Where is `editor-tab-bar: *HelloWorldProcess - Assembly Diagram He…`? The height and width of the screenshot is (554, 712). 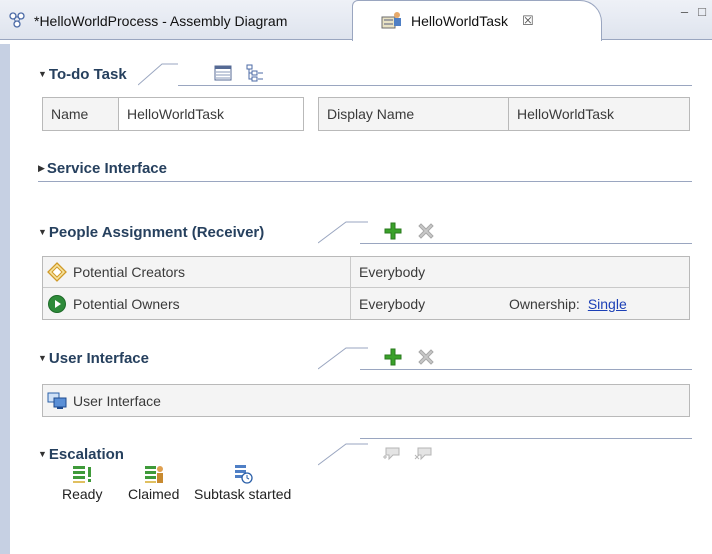 editor-tab-bar: *HelloWorldProcess - Assembly Diagram He… is located at coordinates (356, 22).